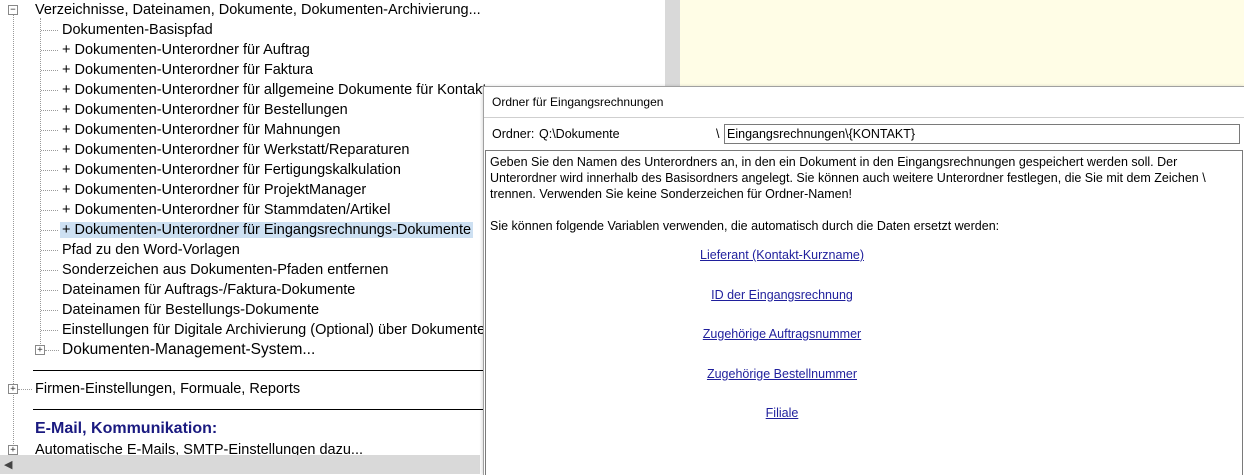 This screenshot has width=1244, height=475. I want to click on variable-link: Zugehörige Auftragsnummer, so click(782, 334).